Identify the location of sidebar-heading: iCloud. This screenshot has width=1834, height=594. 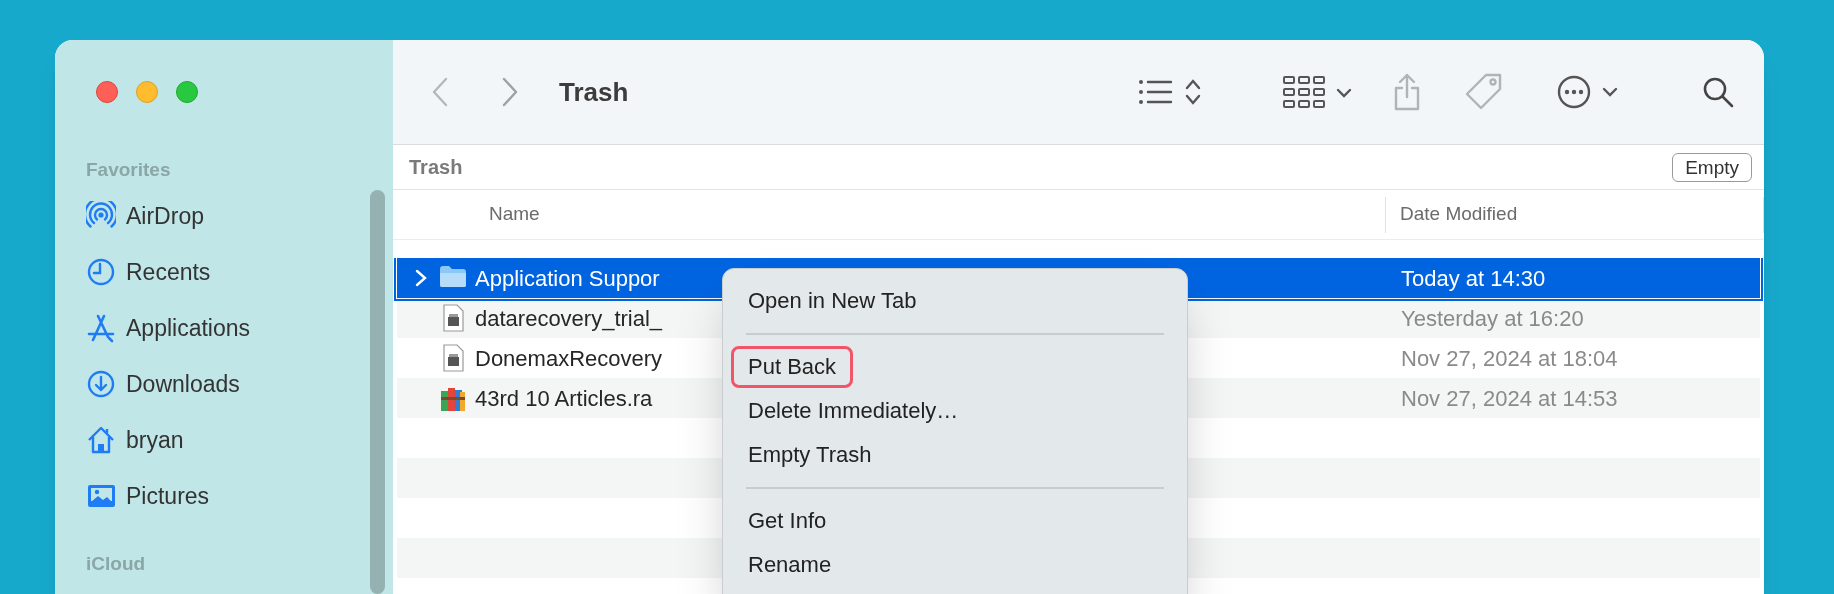
(116, 563).